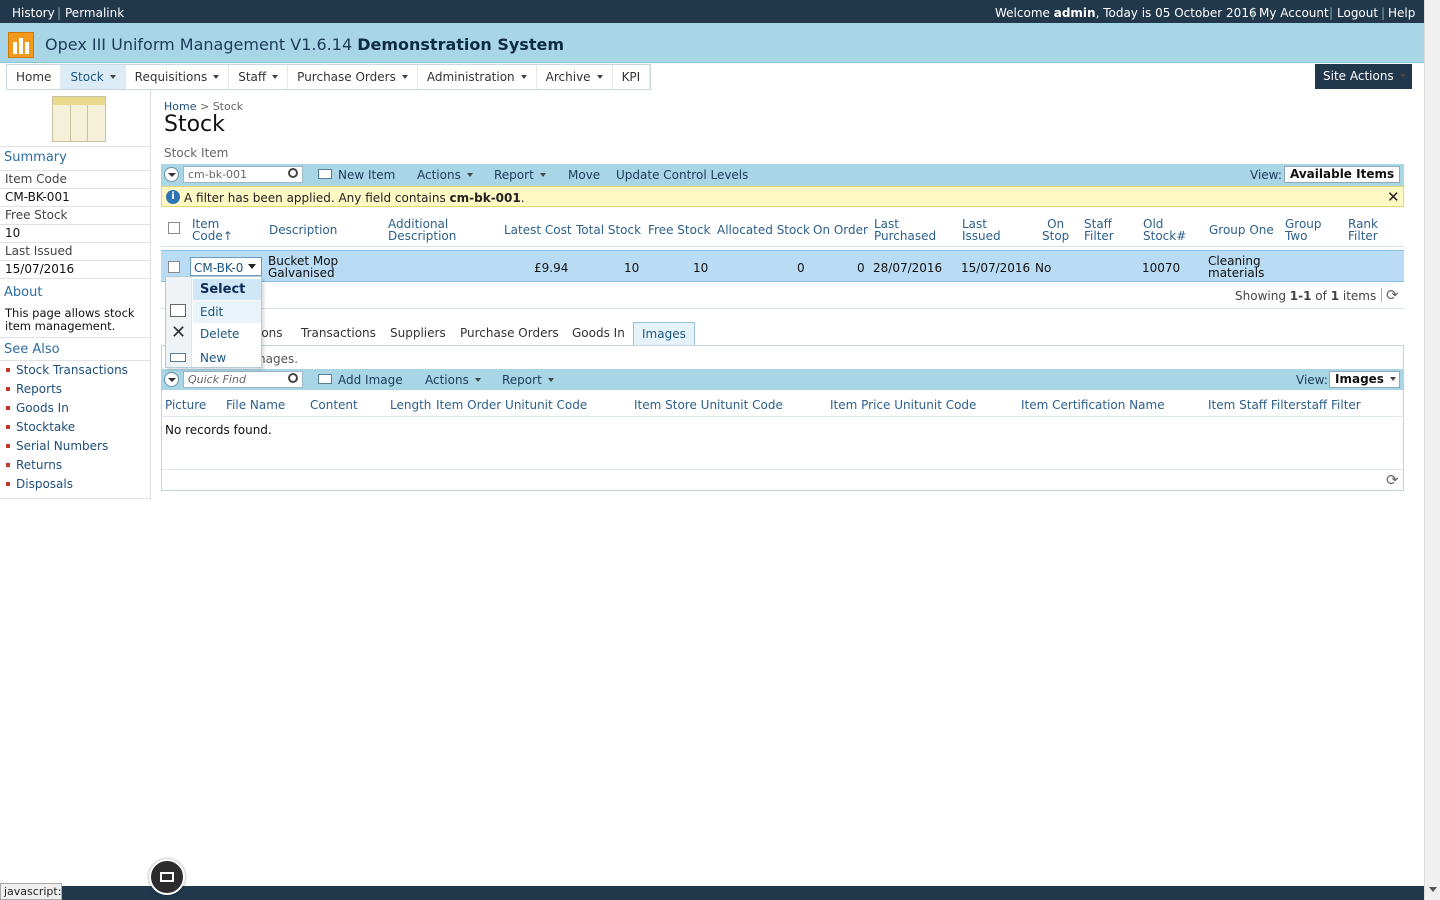  I want to click on menu-select: Select, so click(222, 289).